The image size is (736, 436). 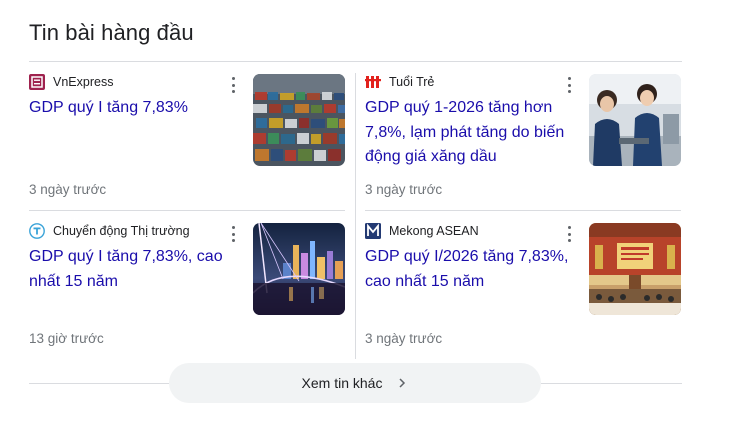 What do you see at coordinates (132, 269) in the screenshot?
I see `article-title: GDP quý I tăng 7,83%, cao nhất 15 năm` at bounding box center [132, 269].